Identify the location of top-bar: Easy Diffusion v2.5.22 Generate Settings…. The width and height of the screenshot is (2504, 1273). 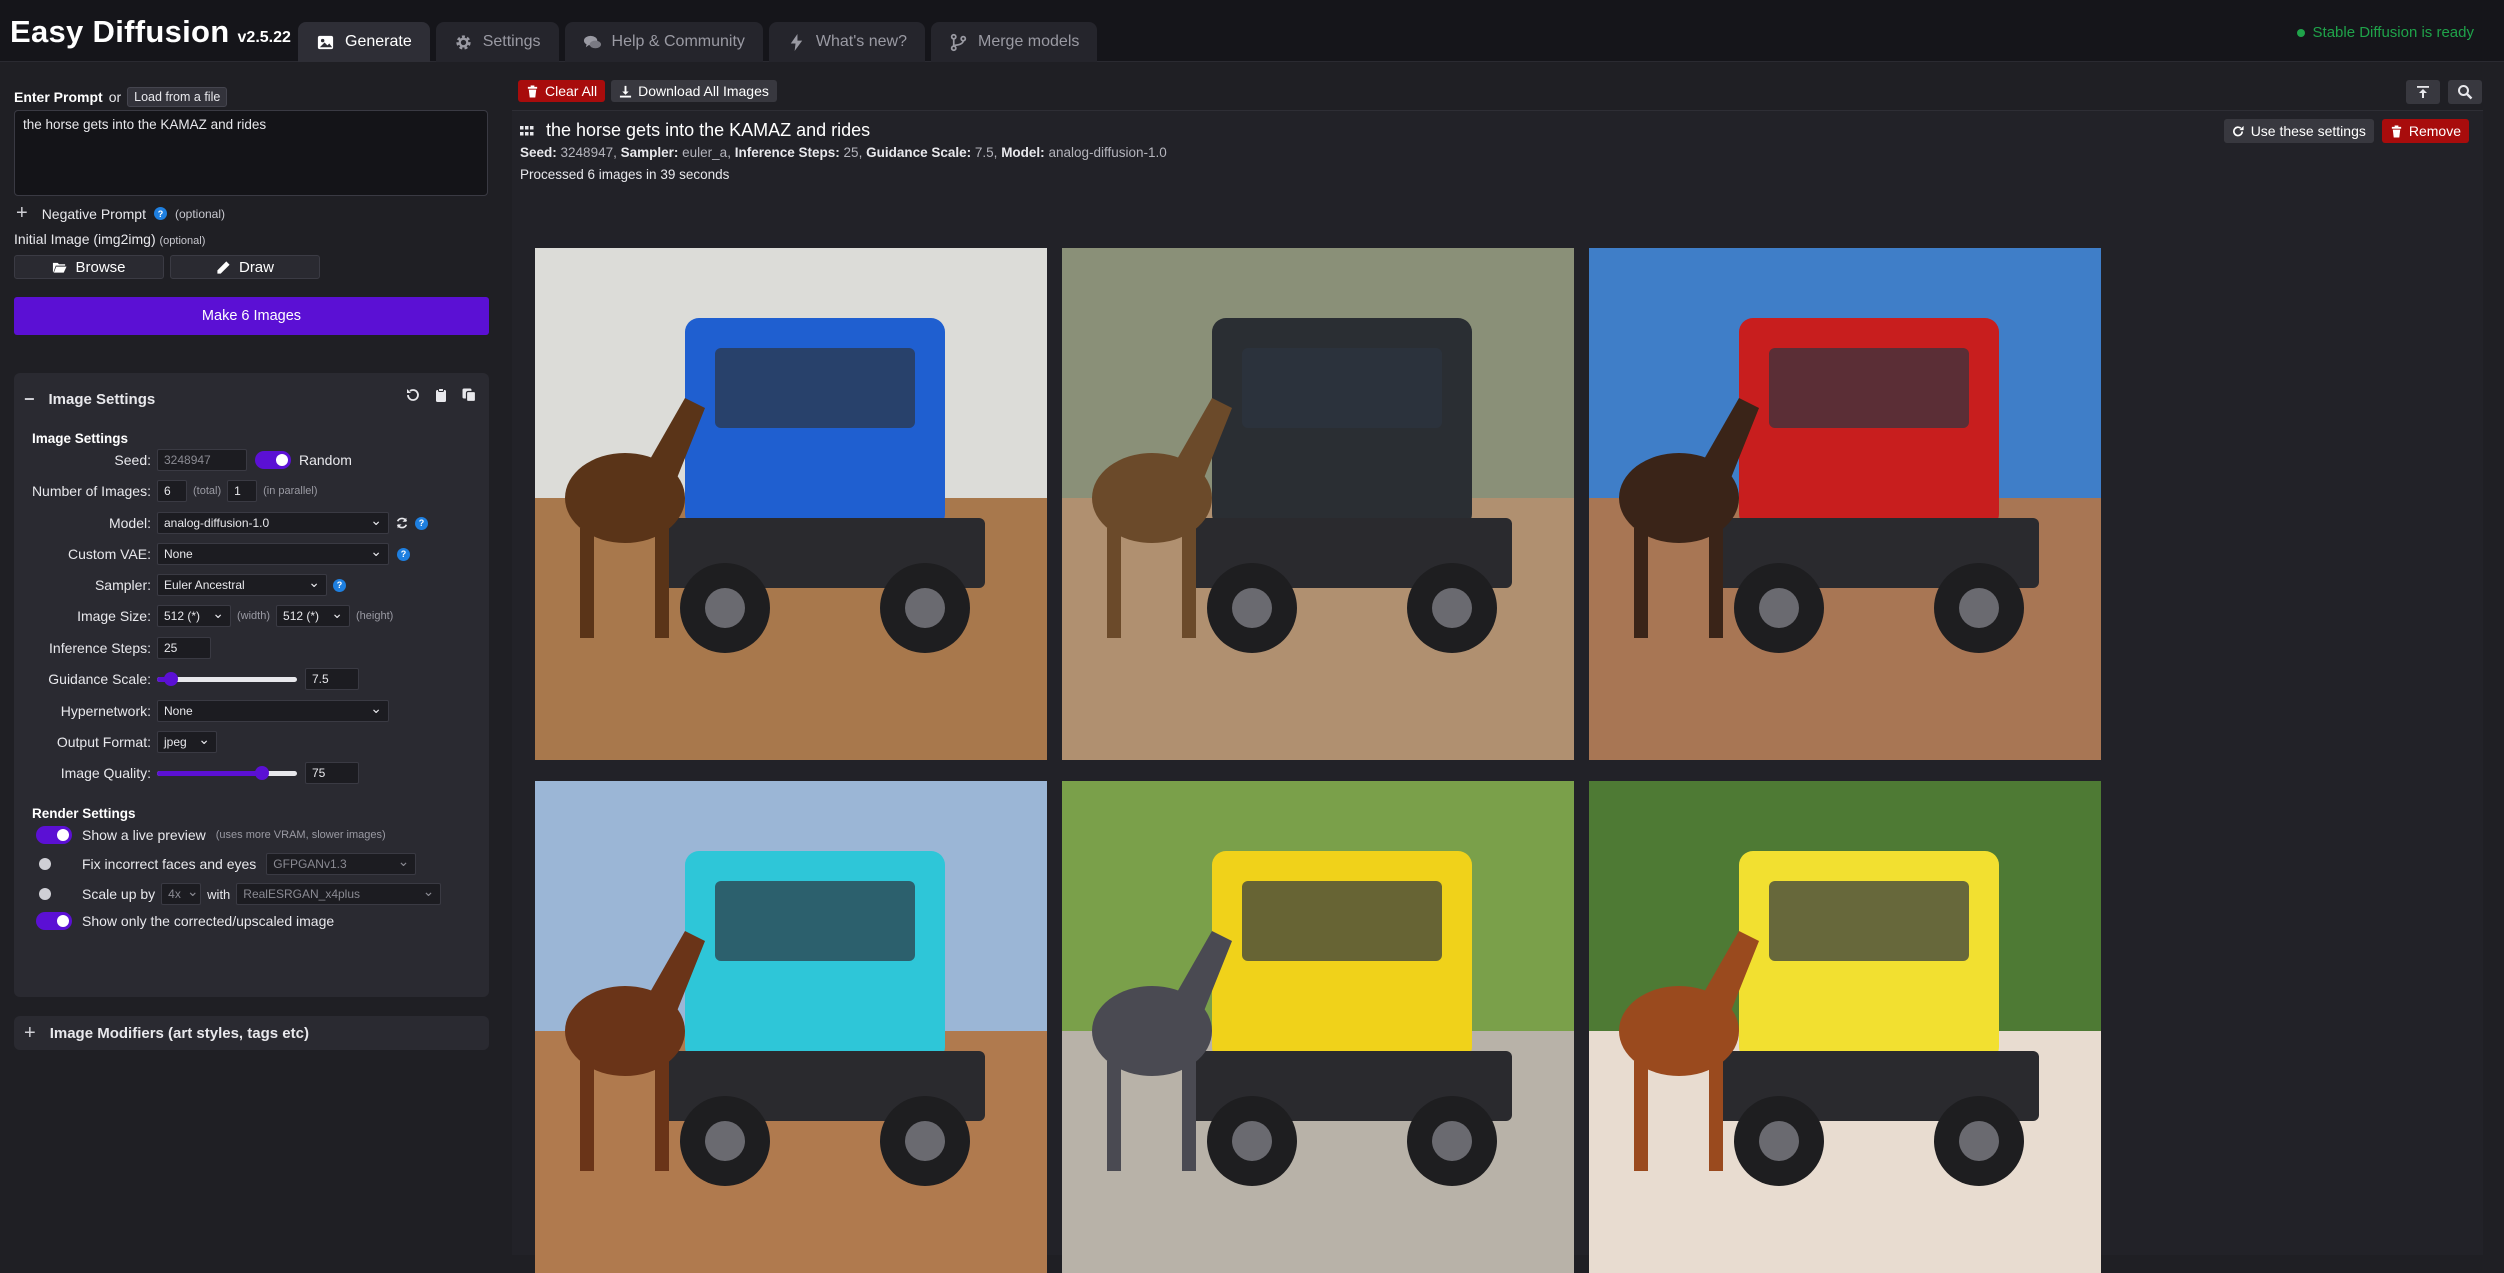
(1252, 31).